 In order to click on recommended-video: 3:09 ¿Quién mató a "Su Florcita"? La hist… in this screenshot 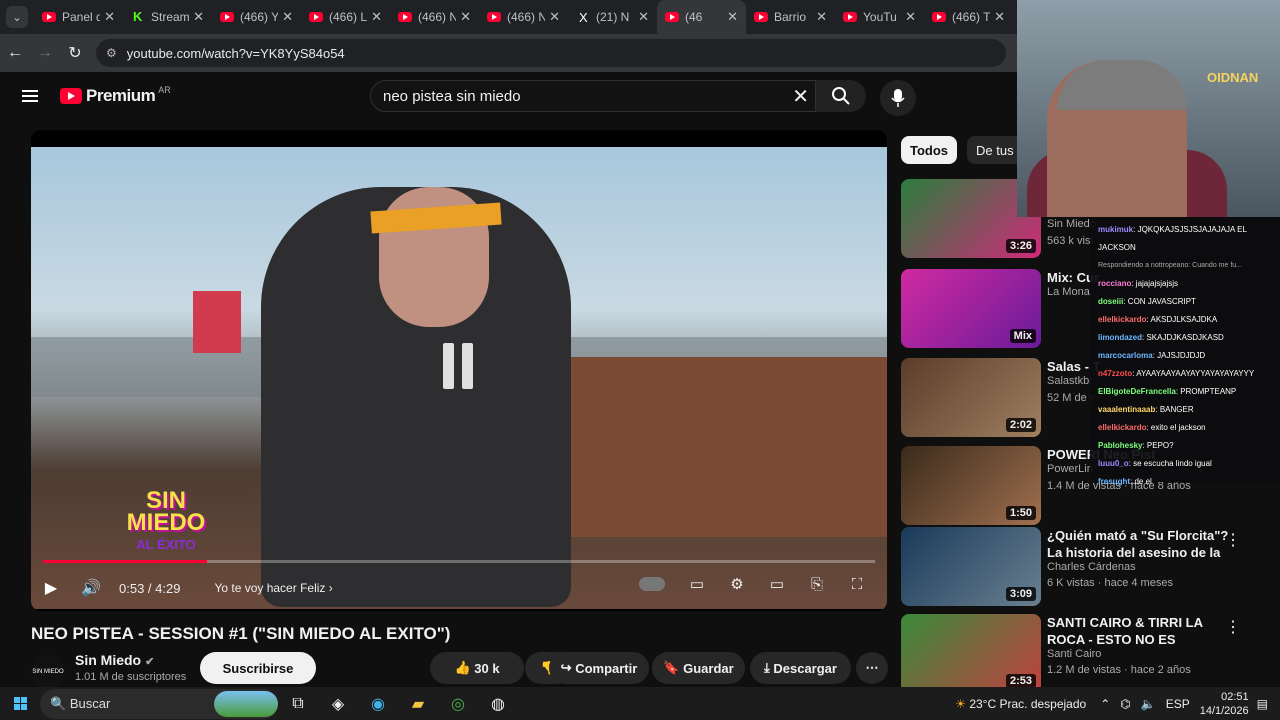, I will do `click(1086, 567)`.